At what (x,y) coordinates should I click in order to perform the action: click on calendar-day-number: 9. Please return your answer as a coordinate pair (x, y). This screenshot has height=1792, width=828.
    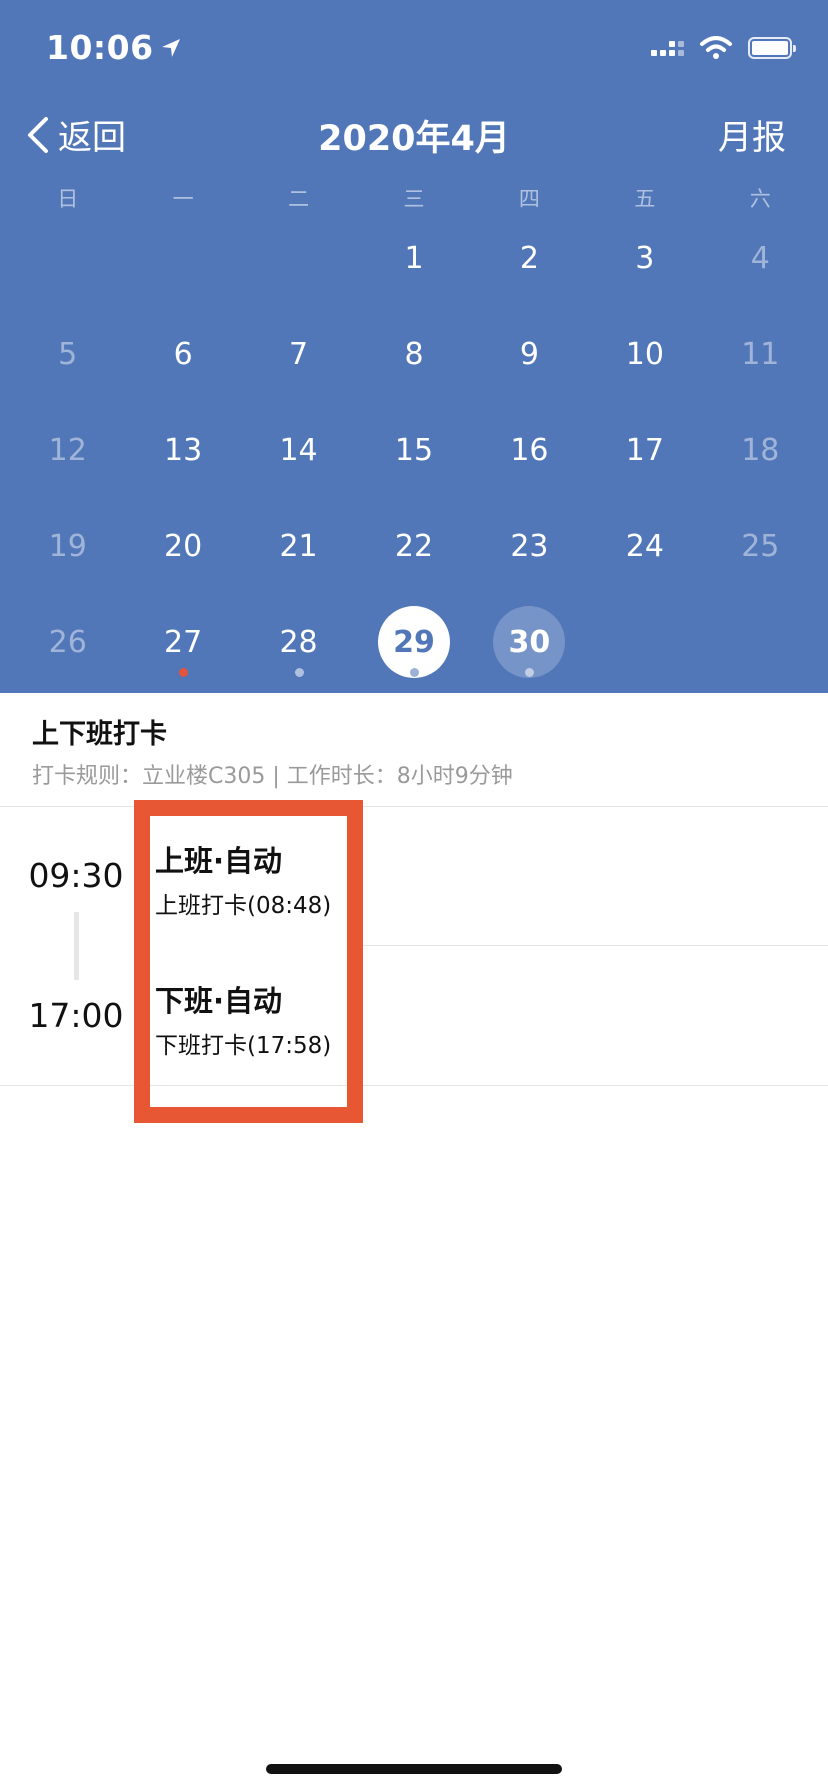
    Looking at the image, I should click on (529, 354).